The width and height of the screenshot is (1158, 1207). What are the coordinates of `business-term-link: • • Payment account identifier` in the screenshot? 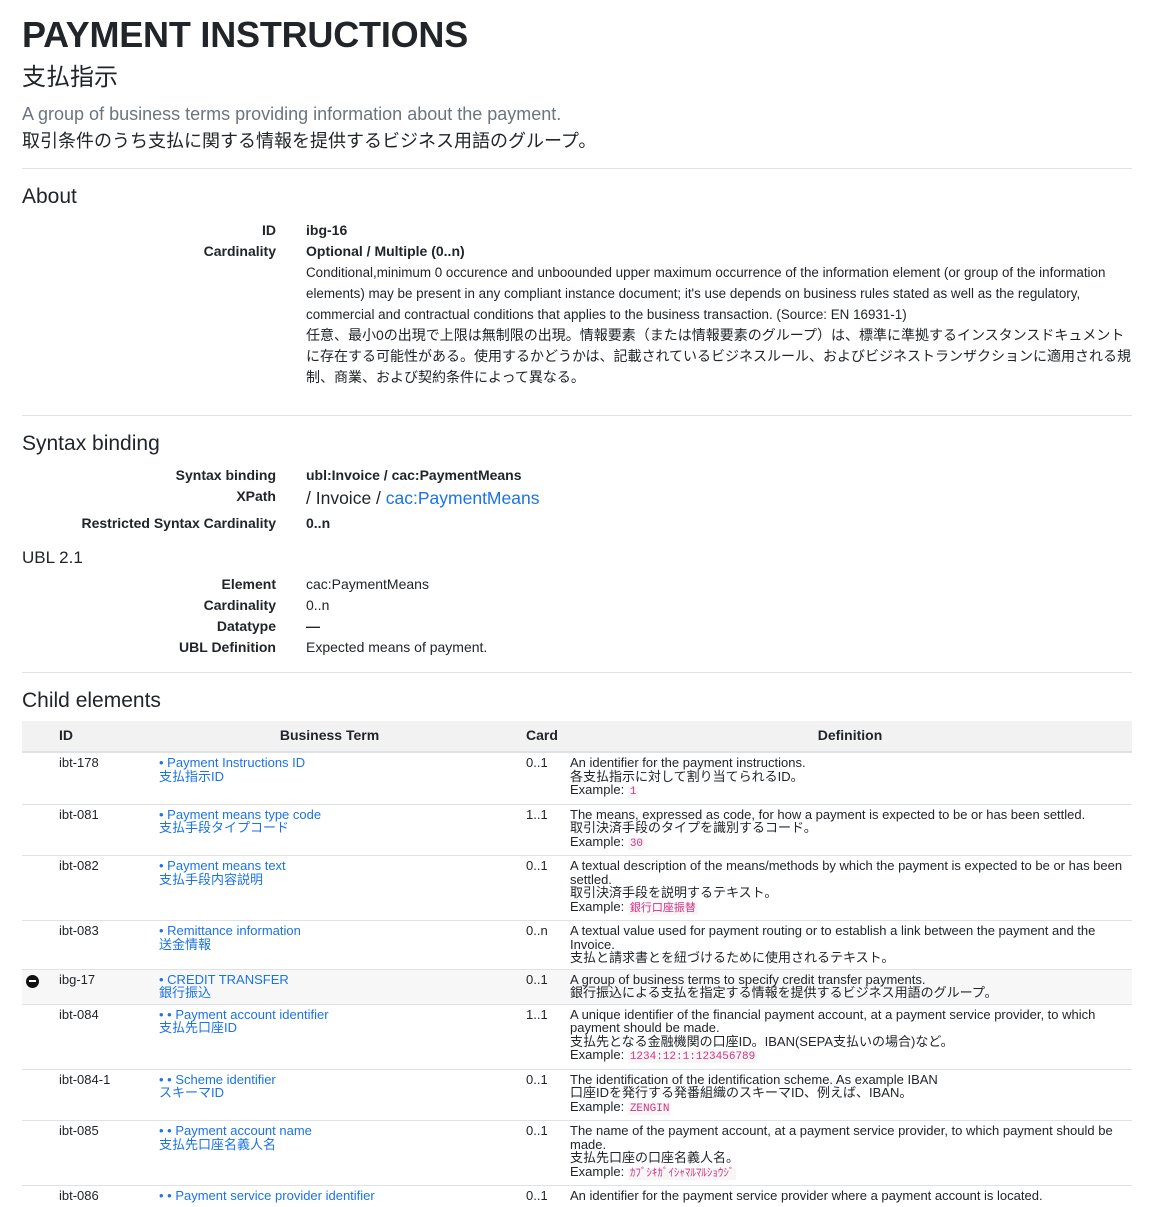 It's located at (339, 1014).